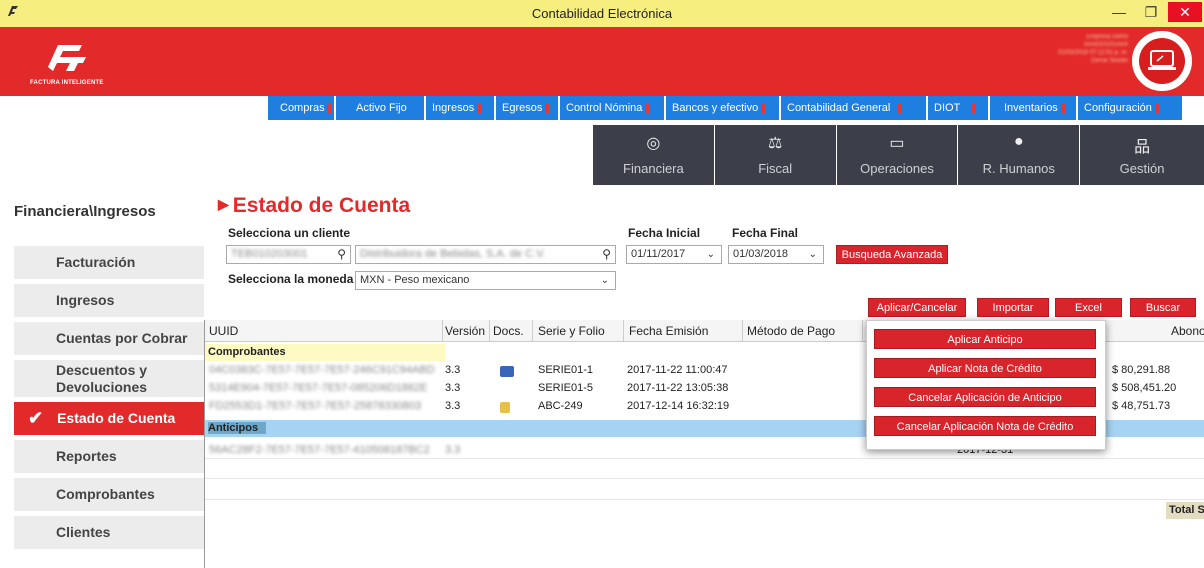 This screenshot has width=1204, height=568. I want to click on sidebar-item-label: Clientes, so click(83, 532).